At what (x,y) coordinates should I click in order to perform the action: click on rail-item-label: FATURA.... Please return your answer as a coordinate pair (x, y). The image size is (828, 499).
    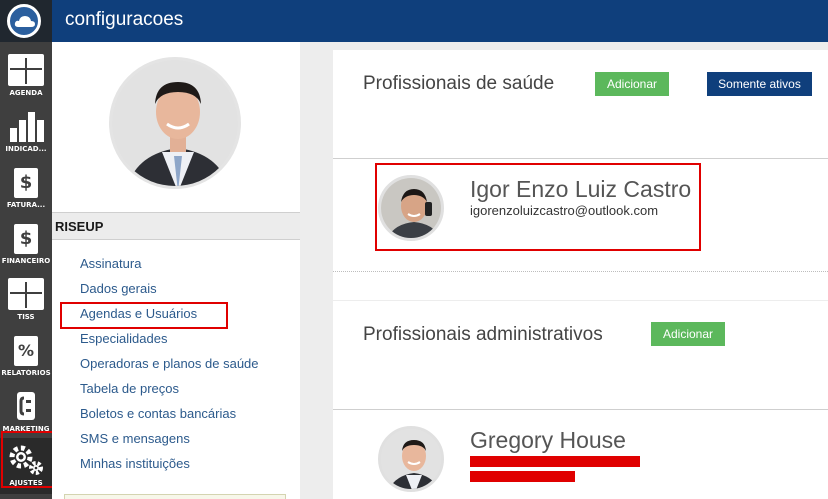
    Looking at the image, I should click on (26, 205).